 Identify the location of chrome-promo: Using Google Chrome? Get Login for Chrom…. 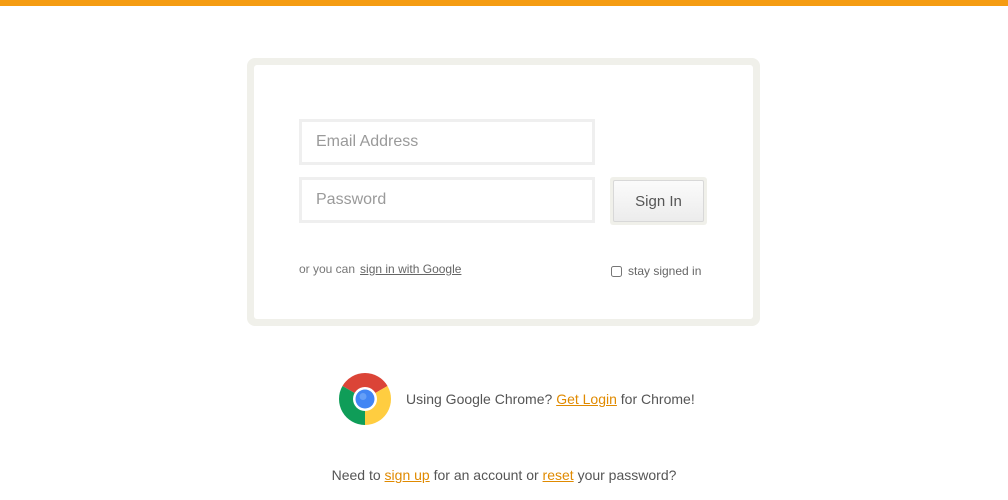
(516, 399).